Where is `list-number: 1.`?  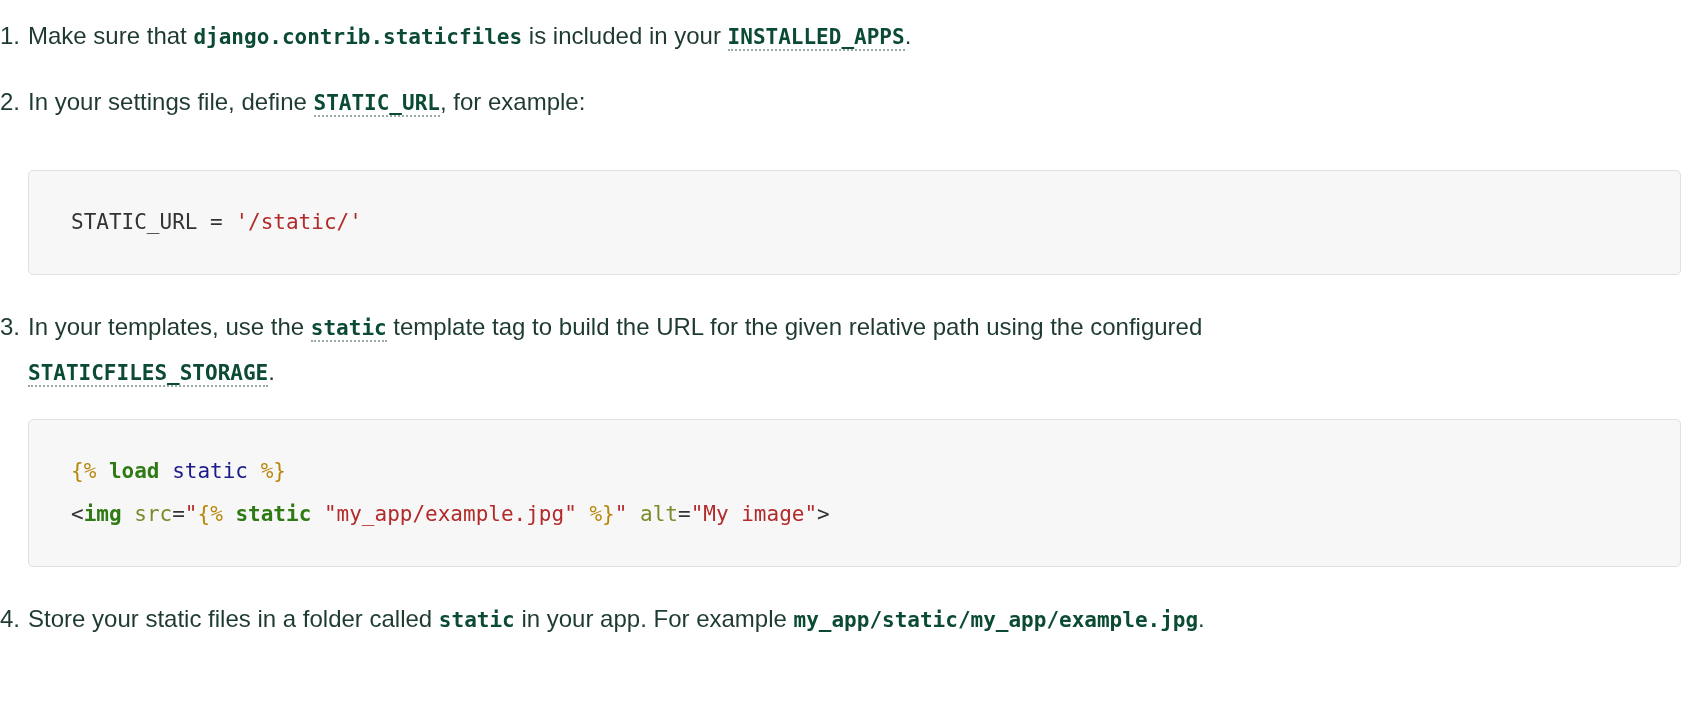 list-number: 1. is located at coordinates (10, 36).